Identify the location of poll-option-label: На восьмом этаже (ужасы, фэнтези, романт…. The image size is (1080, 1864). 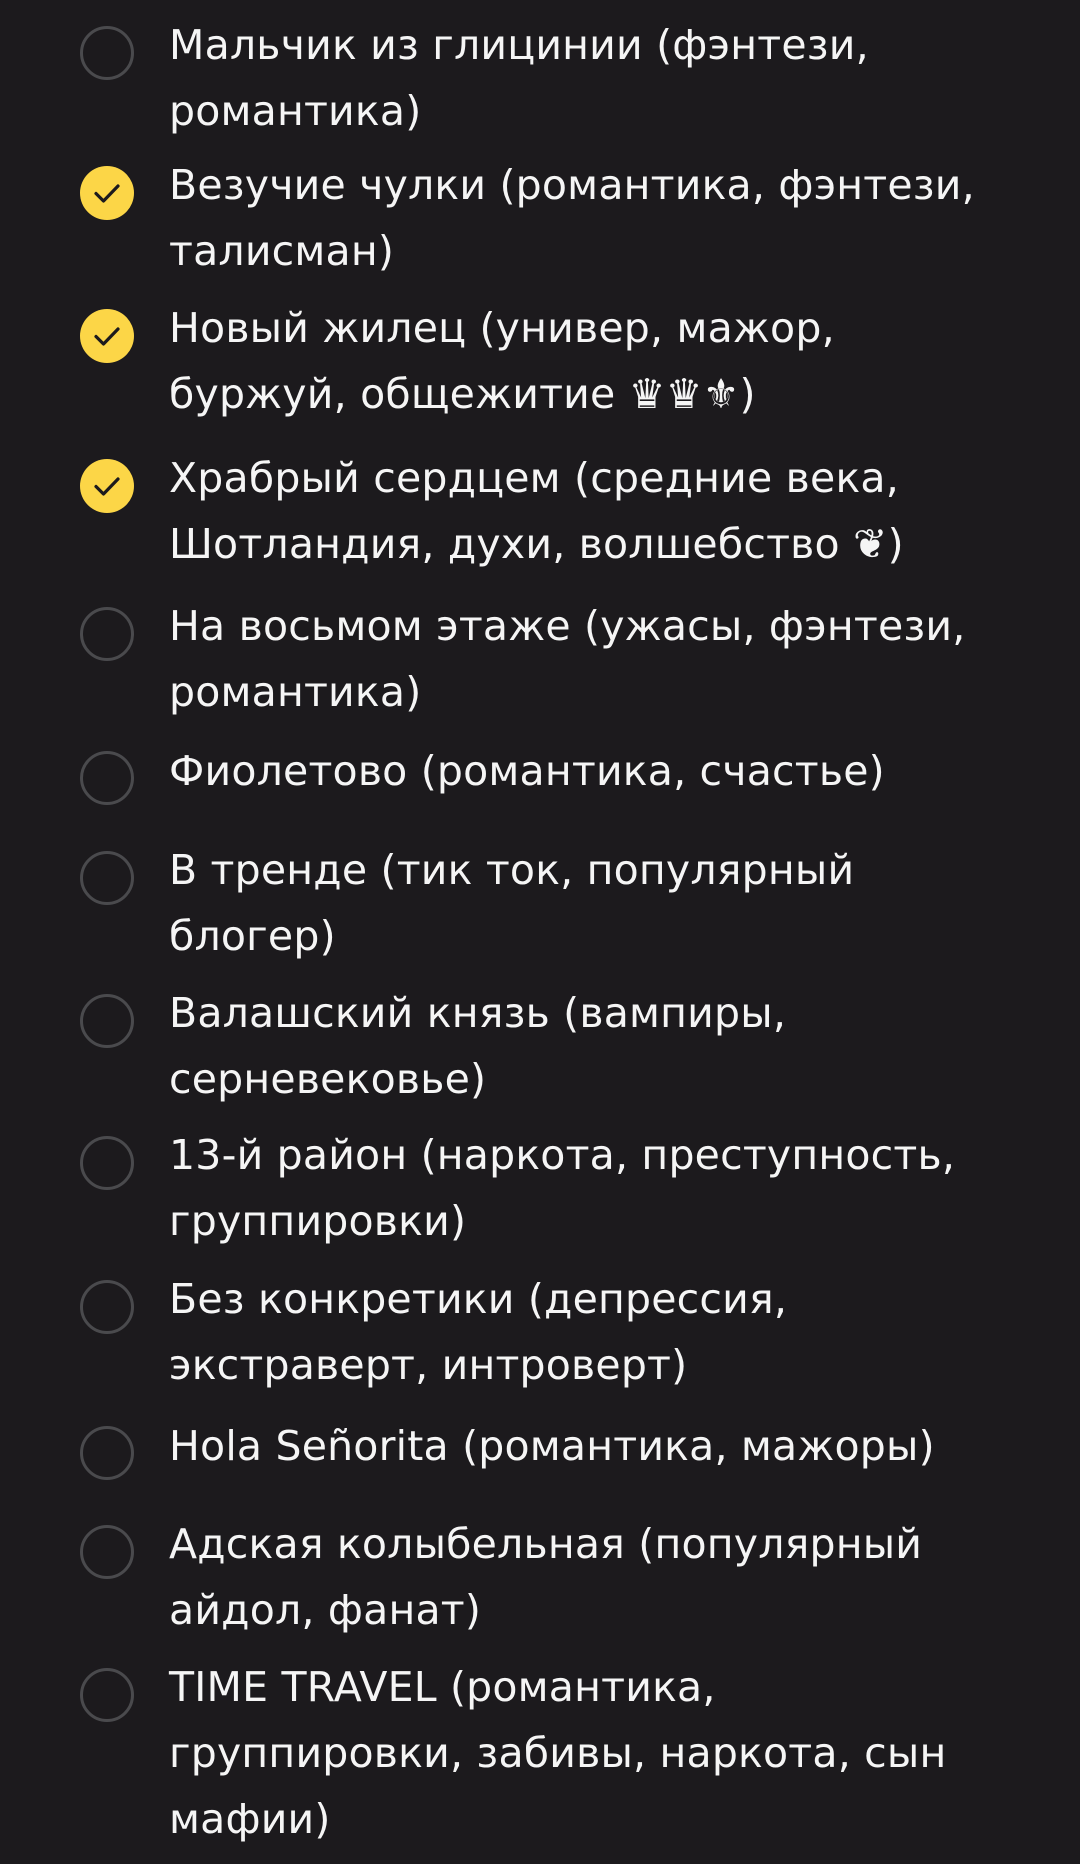
(567, 659).